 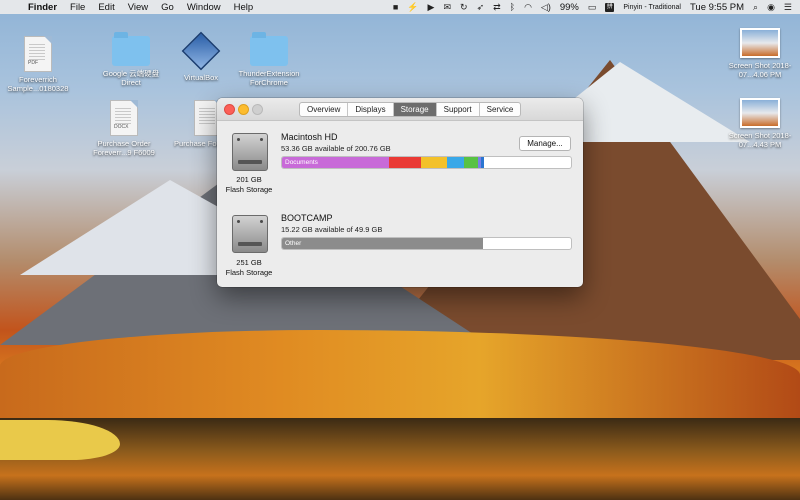 What do you see at coordinates (257, 109) in the screenshot?
I see `zoom-button` at bounding box center [257, 109].